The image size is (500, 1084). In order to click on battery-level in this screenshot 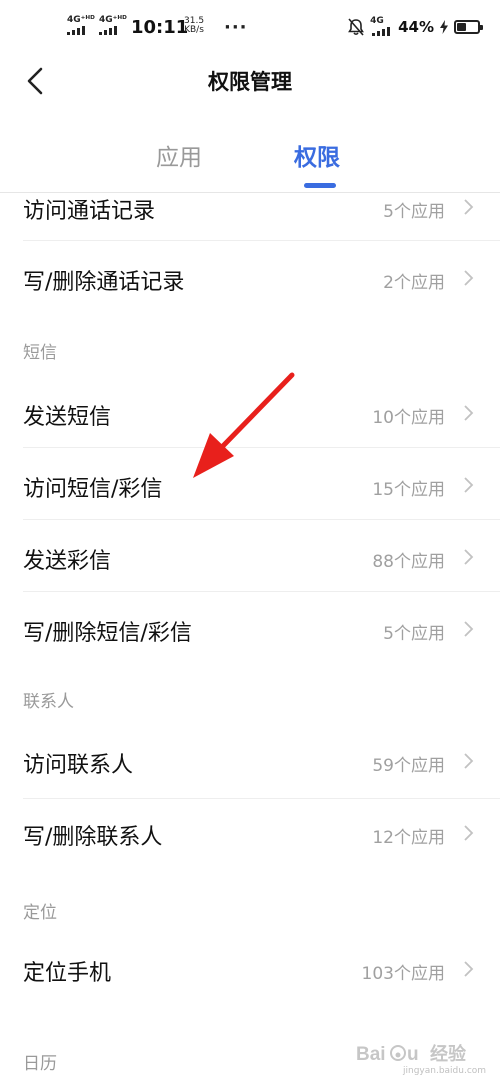, I will do `click(461, 27)`.